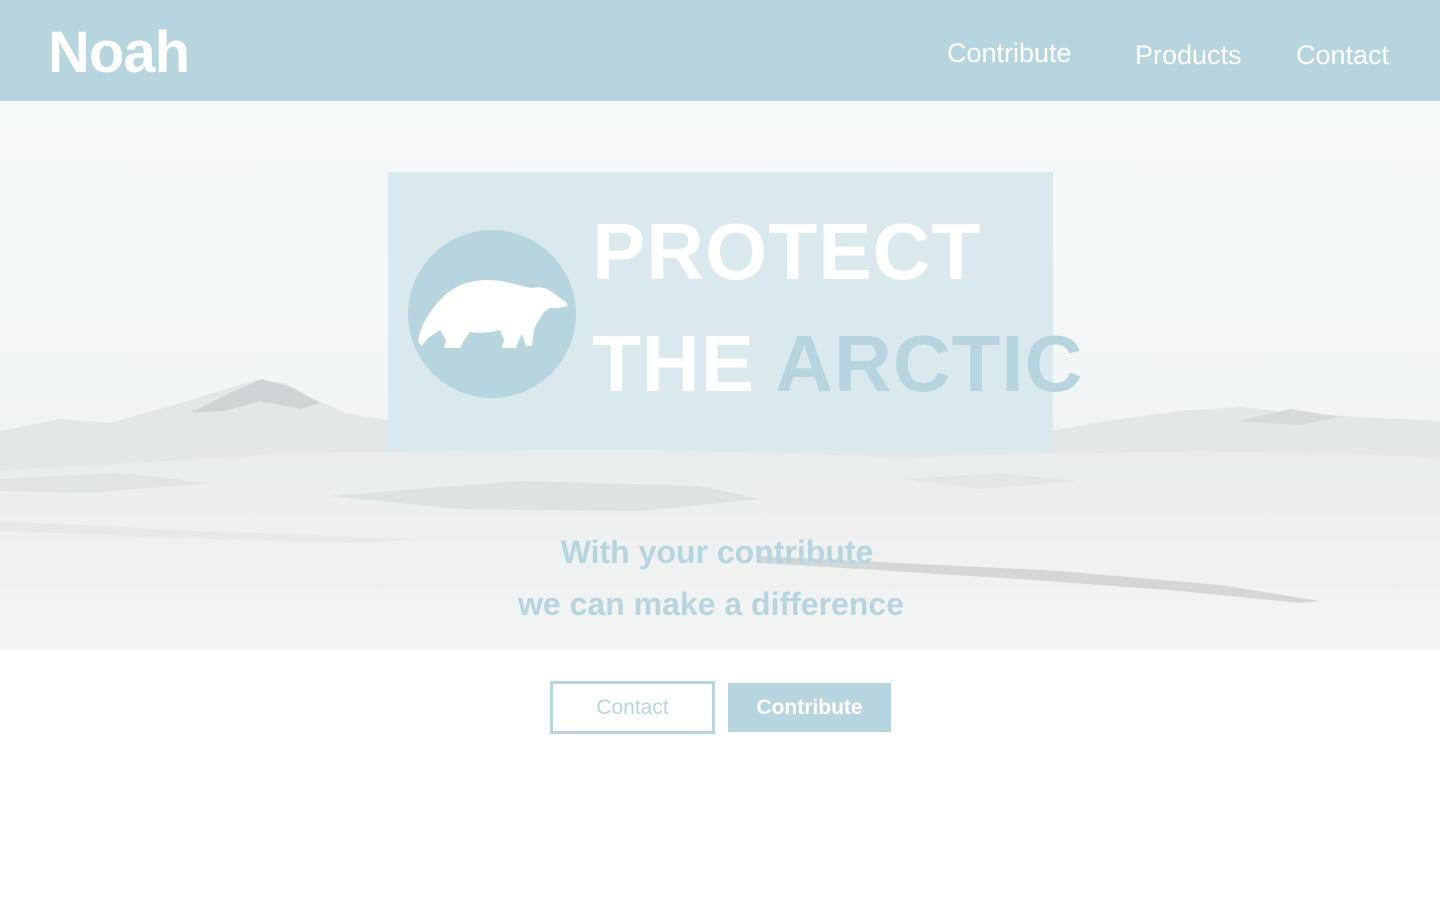  I want to click on contact-button: Contact, so click(632, 707).